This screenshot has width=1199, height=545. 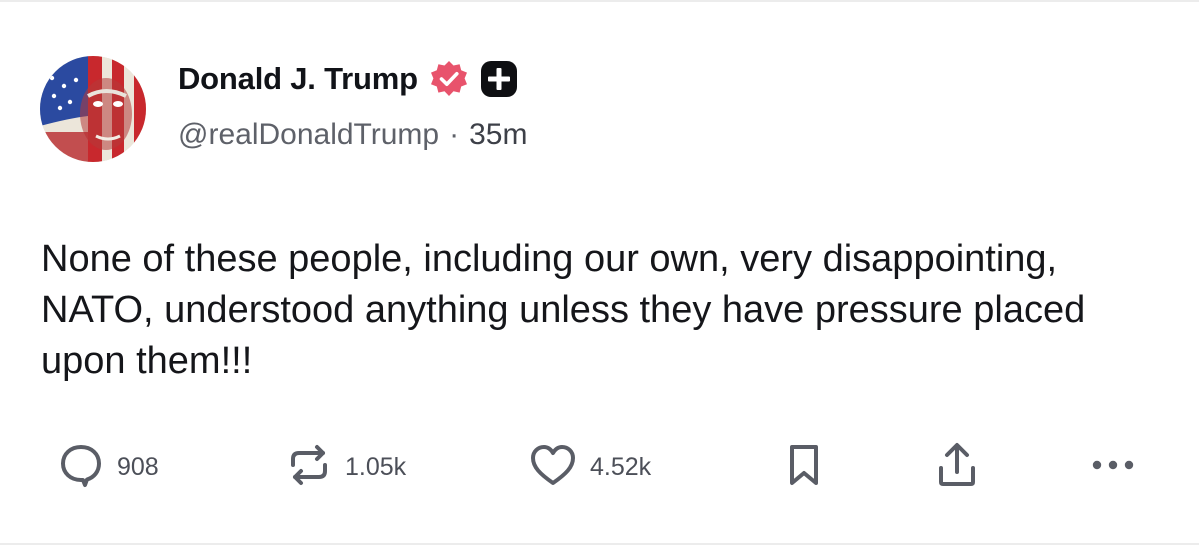 What do you see at coordinates (376, 466) in the screenshot?
I see `repost-count: 1.05k` at bounding box center [376, 466].